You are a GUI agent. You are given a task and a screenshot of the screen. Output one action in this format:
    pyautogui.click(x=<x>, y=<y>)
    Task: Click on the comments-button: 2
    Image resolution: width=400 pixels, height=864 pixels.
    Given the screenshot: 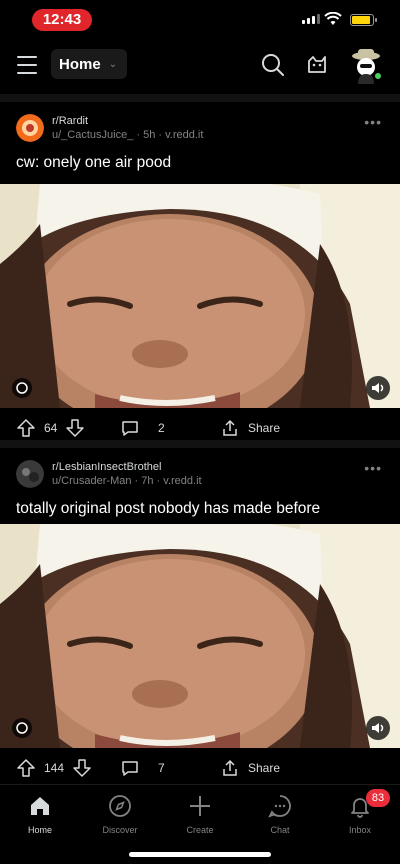 What is the action you would take?
    pyautogui.click(x=142, y=428)
    